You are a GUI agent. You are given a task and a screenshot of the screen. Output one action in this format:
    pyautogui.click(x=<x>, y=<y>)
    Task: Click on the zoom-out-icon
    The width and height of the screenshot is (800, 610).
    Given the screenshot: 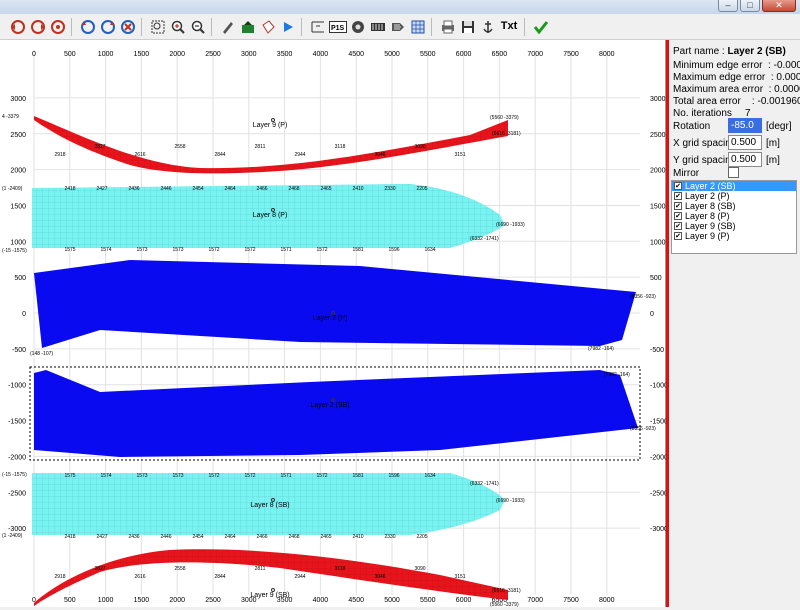 What is the action you would take?
    pyautogui.click(x=197, y=26)
    